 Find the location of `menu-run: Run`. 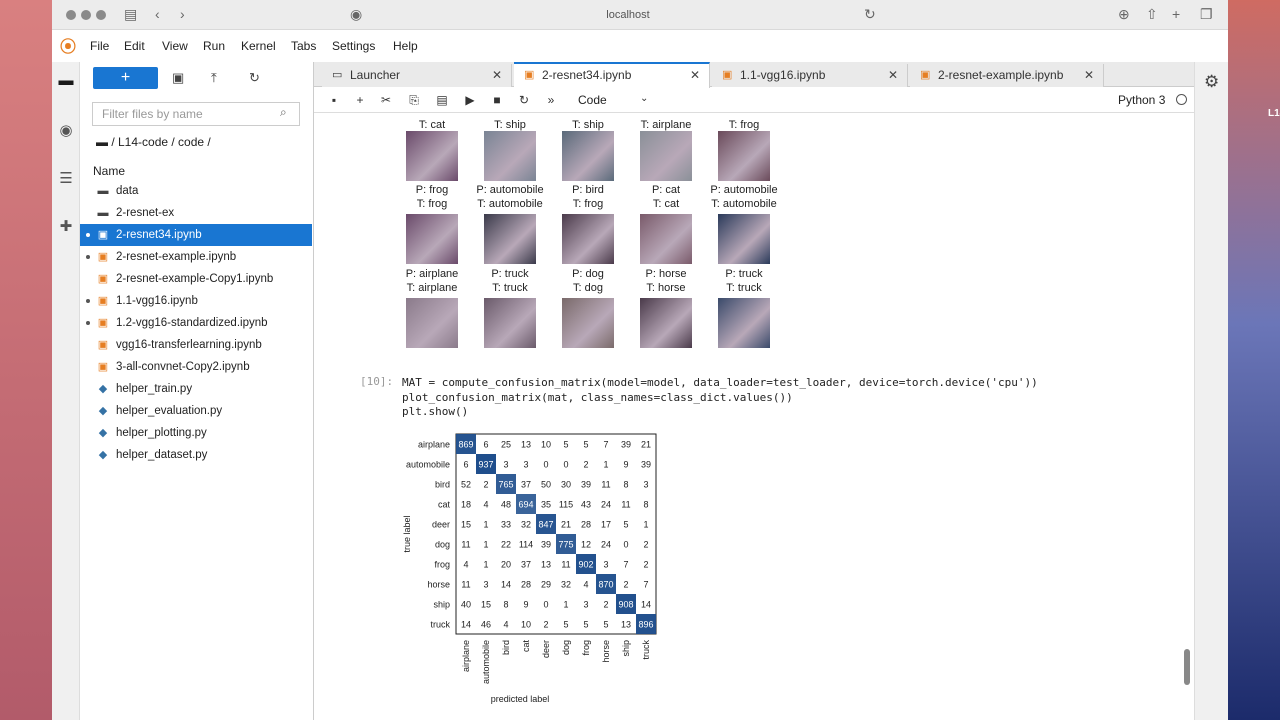

menu-run: Run is located at coordinates (214, 46).